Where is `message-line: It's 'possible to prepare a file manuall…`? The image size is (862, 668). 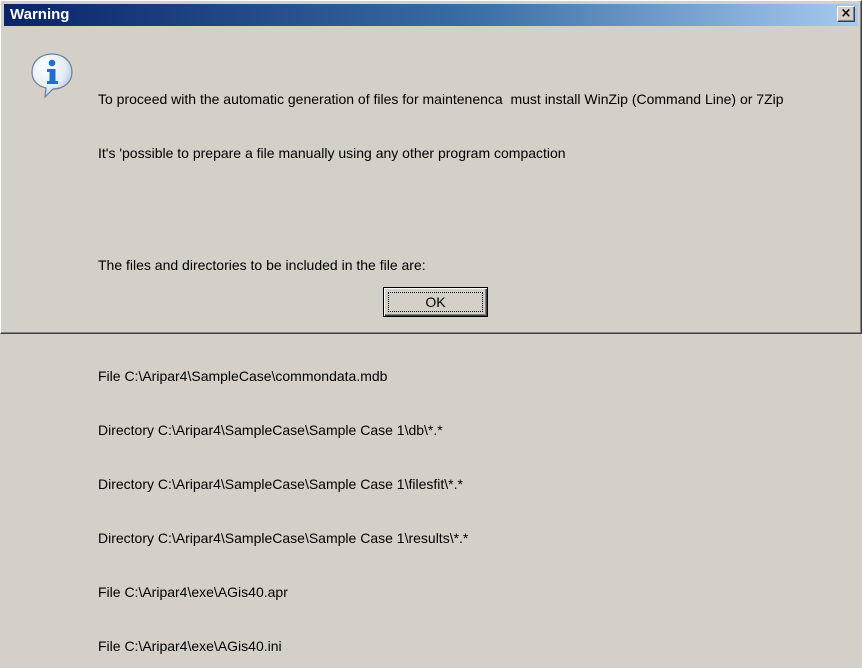 message-line: It's 'possible to prepare a file manuall… is located at coordinates (332, 153).